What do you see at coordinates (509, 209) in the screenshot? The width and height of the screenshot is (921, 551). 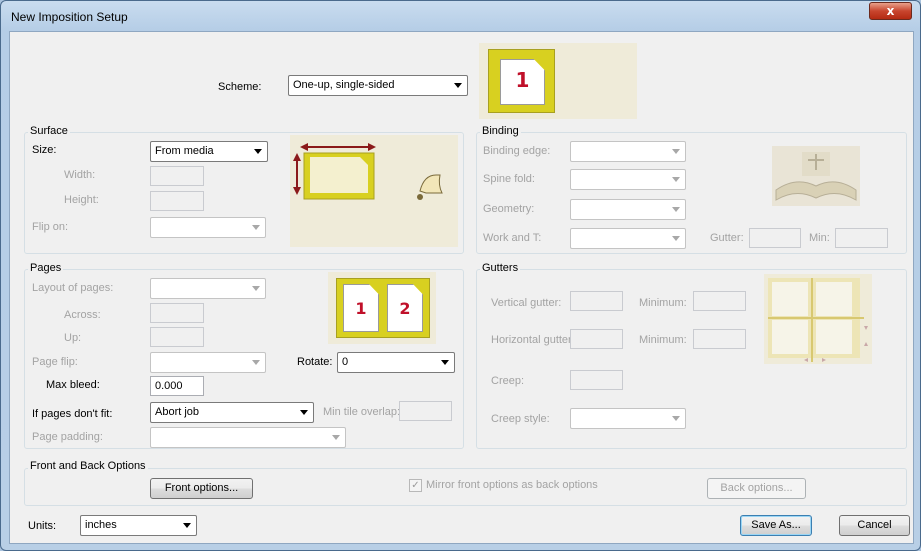 I see `geometry-label: Geometry:` at bounding box center [509, 209].